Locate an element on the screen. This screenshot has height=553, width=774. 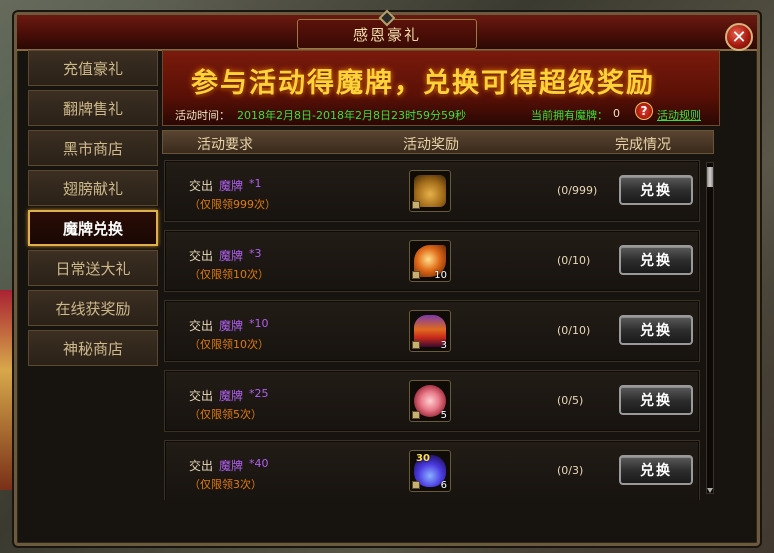
reward-slot: 30 6 is located at coordinates (430, 471).